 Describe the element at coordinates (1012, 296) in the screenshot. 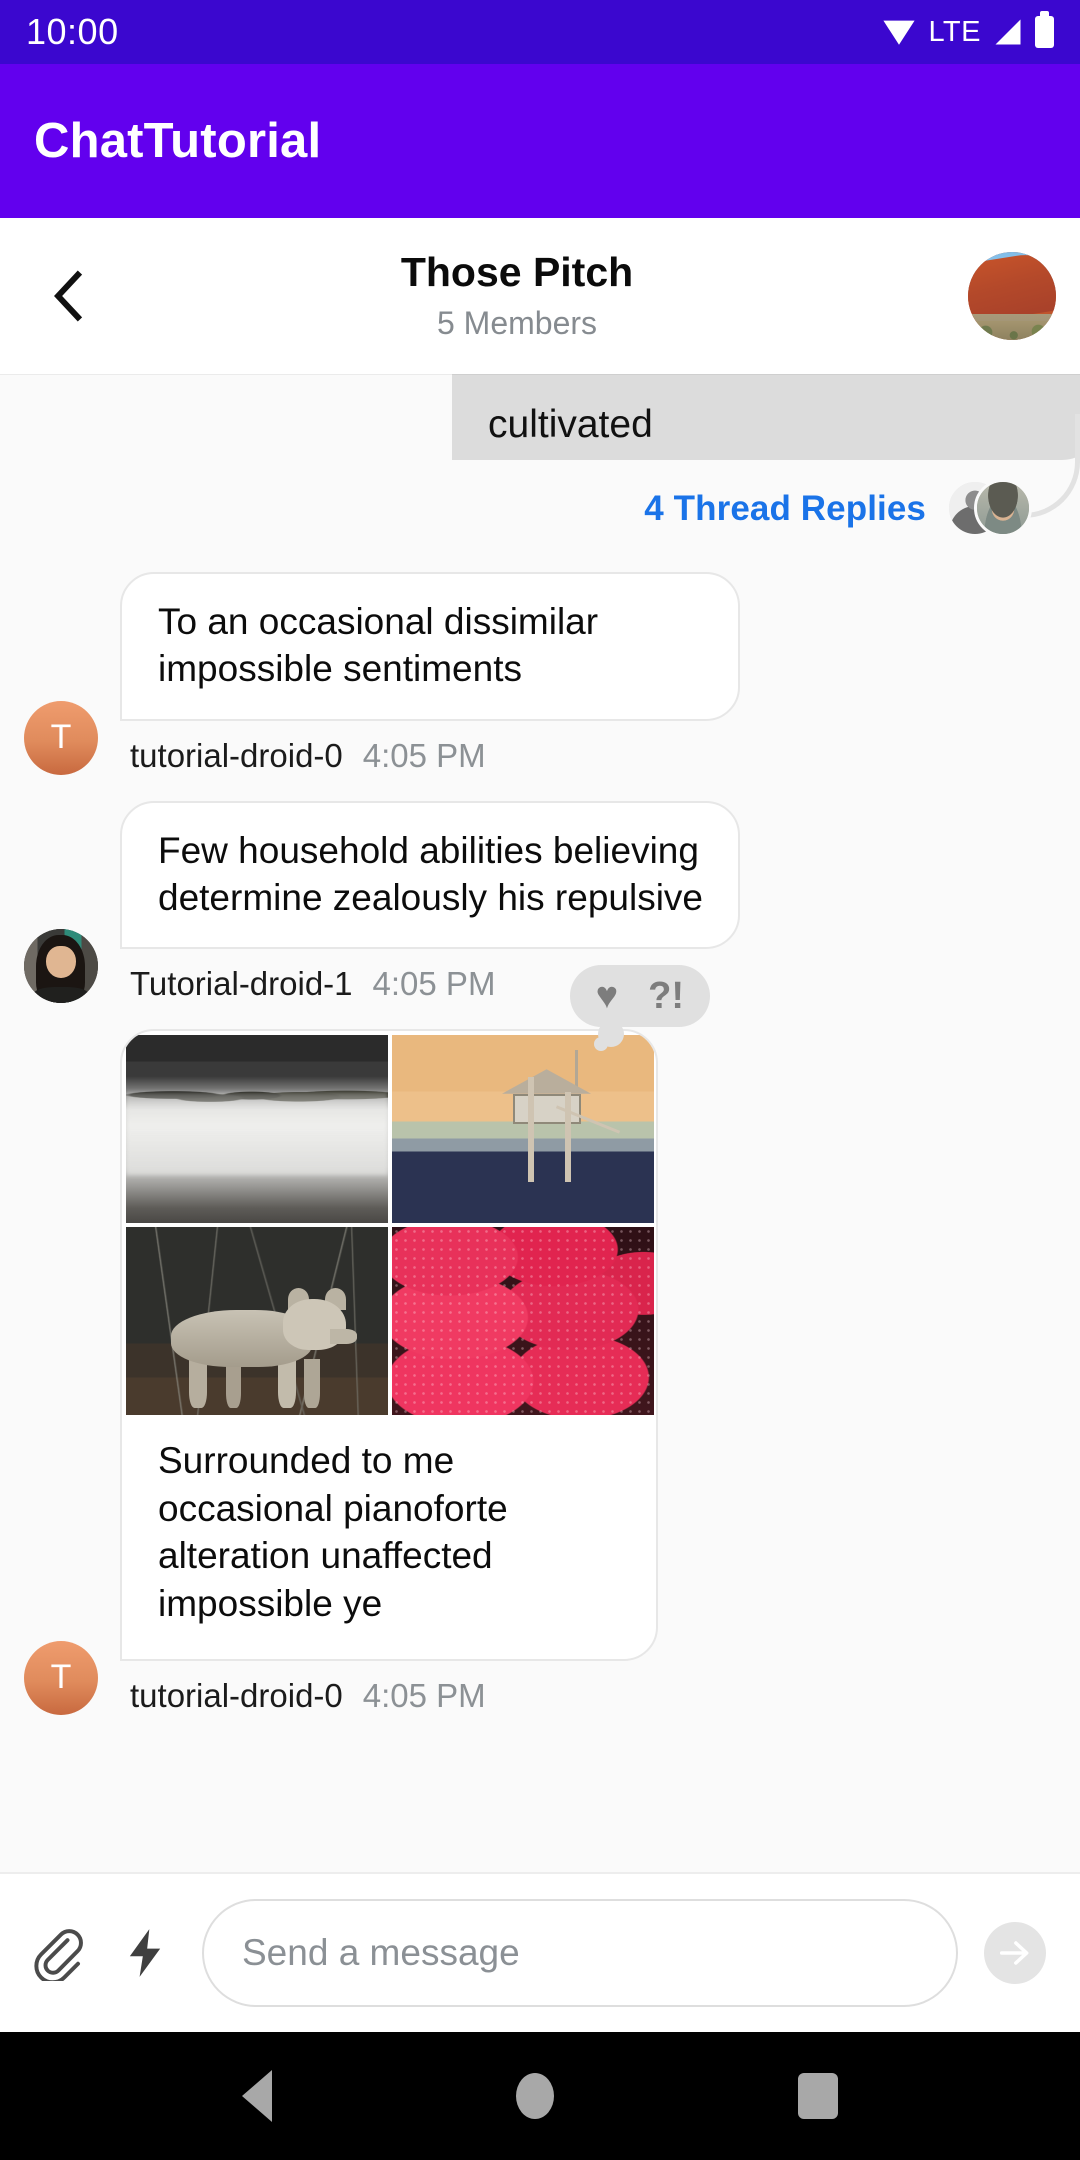

I see `channel-avatar` at that location.